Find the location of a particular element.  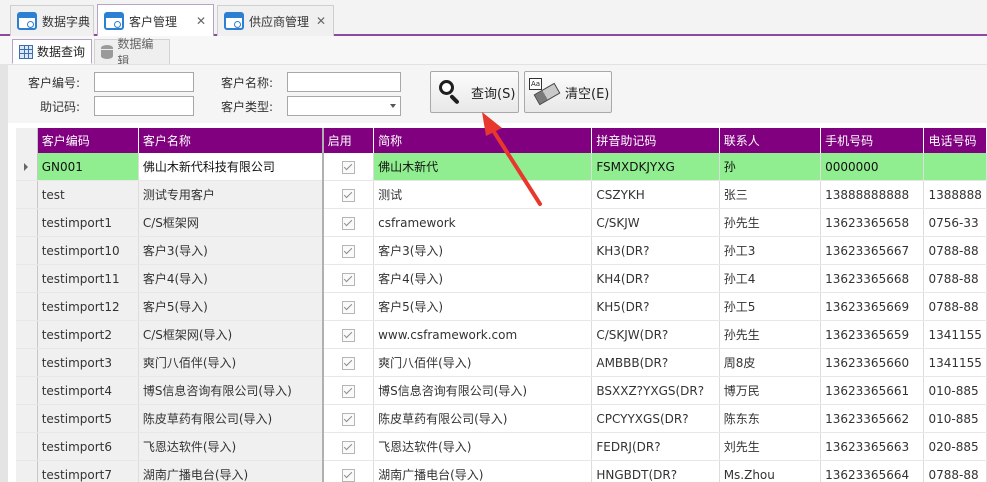

cell-code: testimport6 is located at coordinates (88, 446).